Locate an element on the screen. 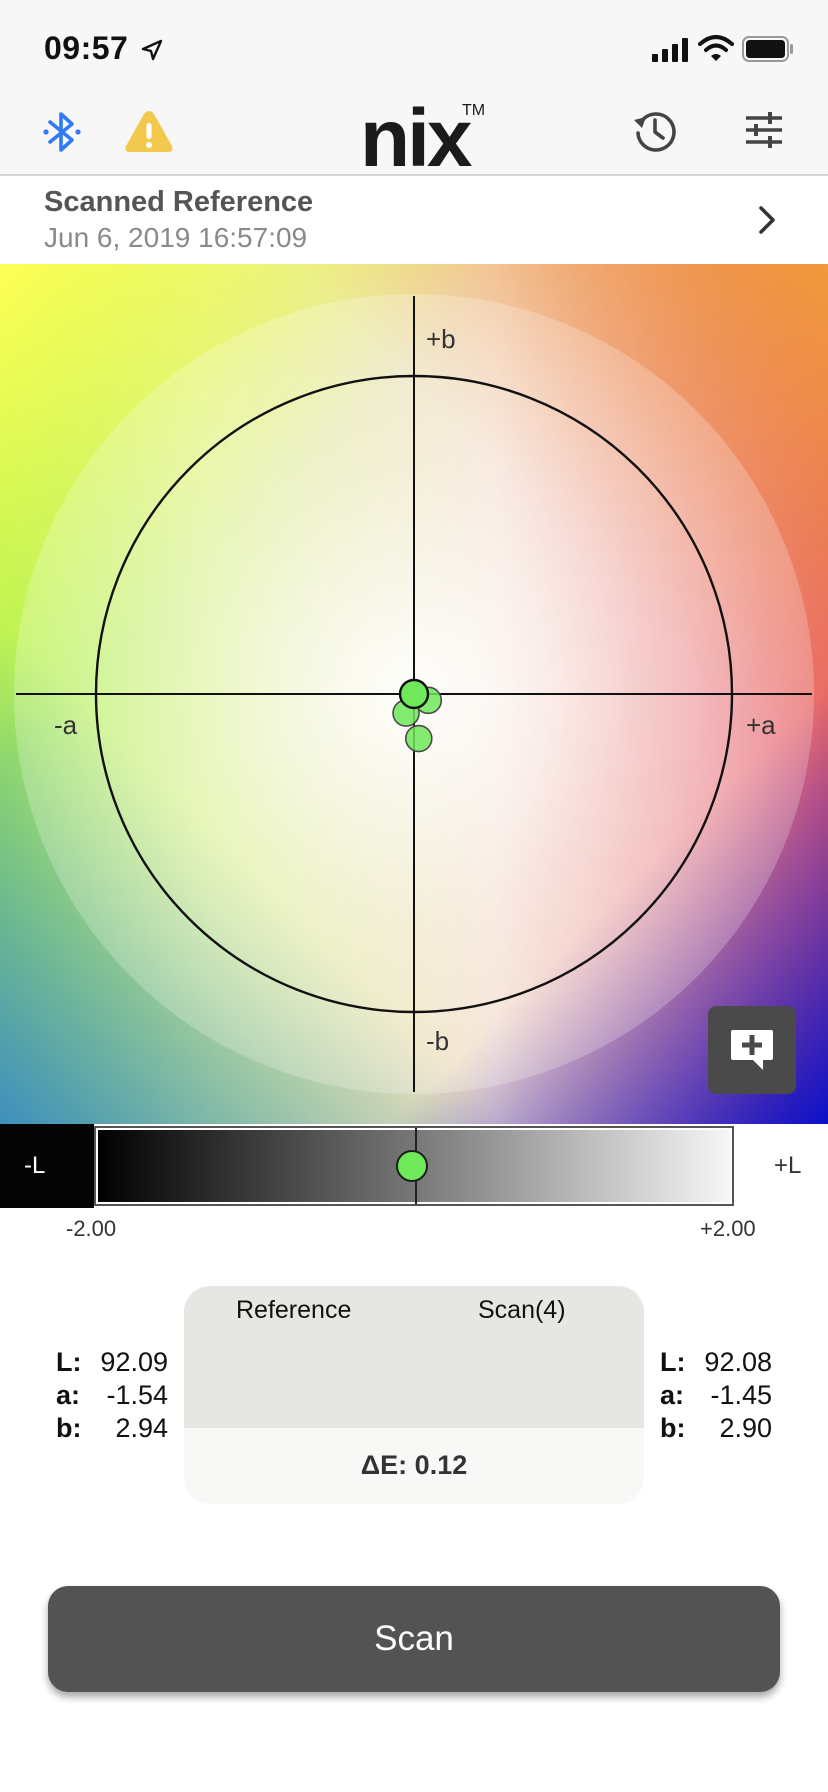 This screenshot has width=828, height=1792. cellular-signal-icon is located at coordinates (670, 50).